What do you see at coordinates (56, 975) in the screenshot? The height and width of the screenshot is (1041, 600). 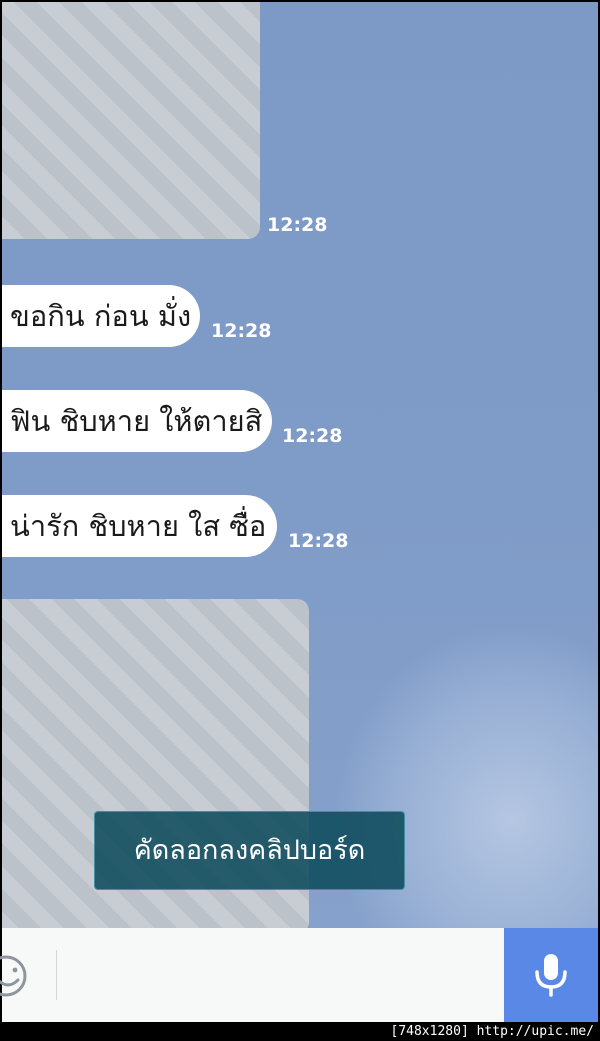 I see `input-divider` at bounding box center [56, 975].